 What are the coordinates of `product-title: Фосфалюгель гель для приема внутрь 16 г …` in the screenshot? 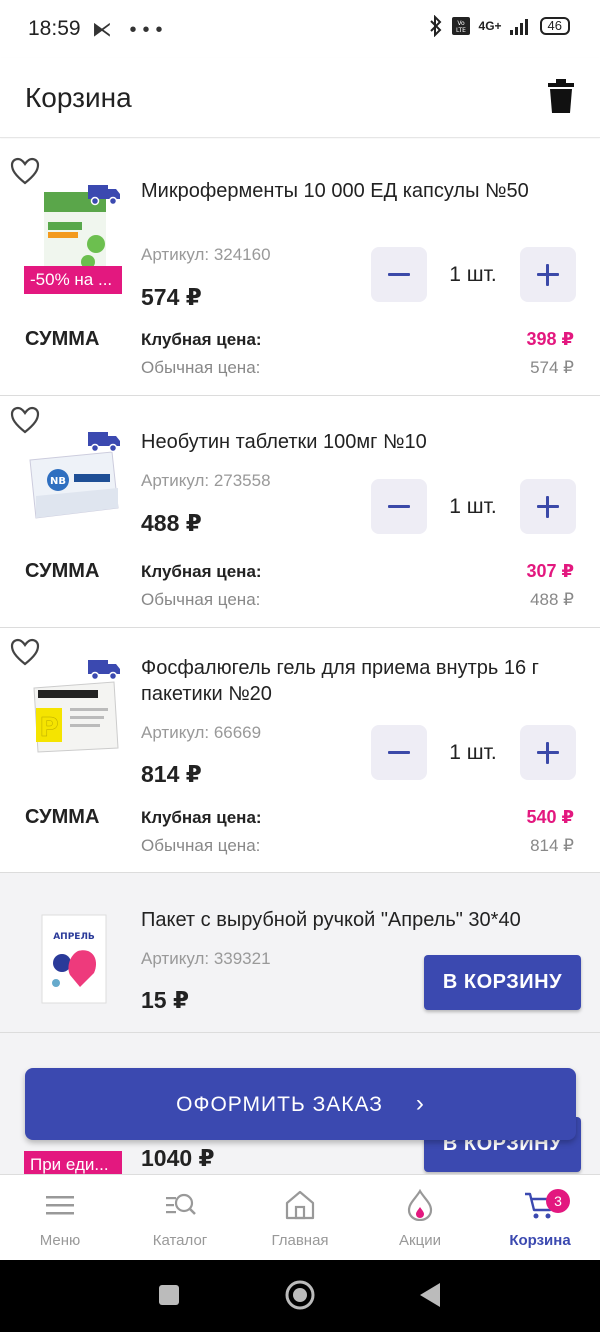 It's located at (351, 681).